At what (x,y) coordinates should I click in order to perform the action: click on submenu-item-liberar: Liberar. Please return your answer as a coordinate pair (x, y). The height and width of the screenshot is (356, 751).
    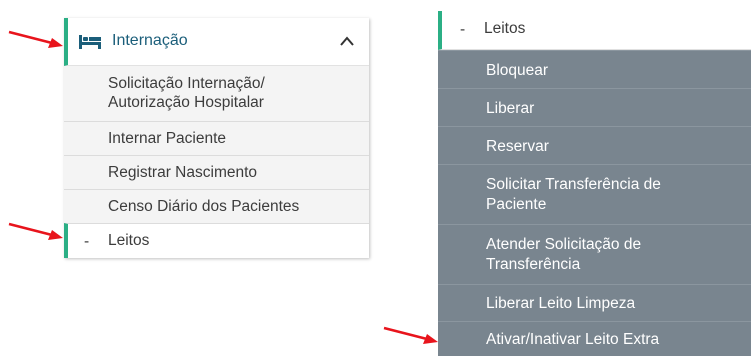
    Looking at the image, I should click on (594, 107).